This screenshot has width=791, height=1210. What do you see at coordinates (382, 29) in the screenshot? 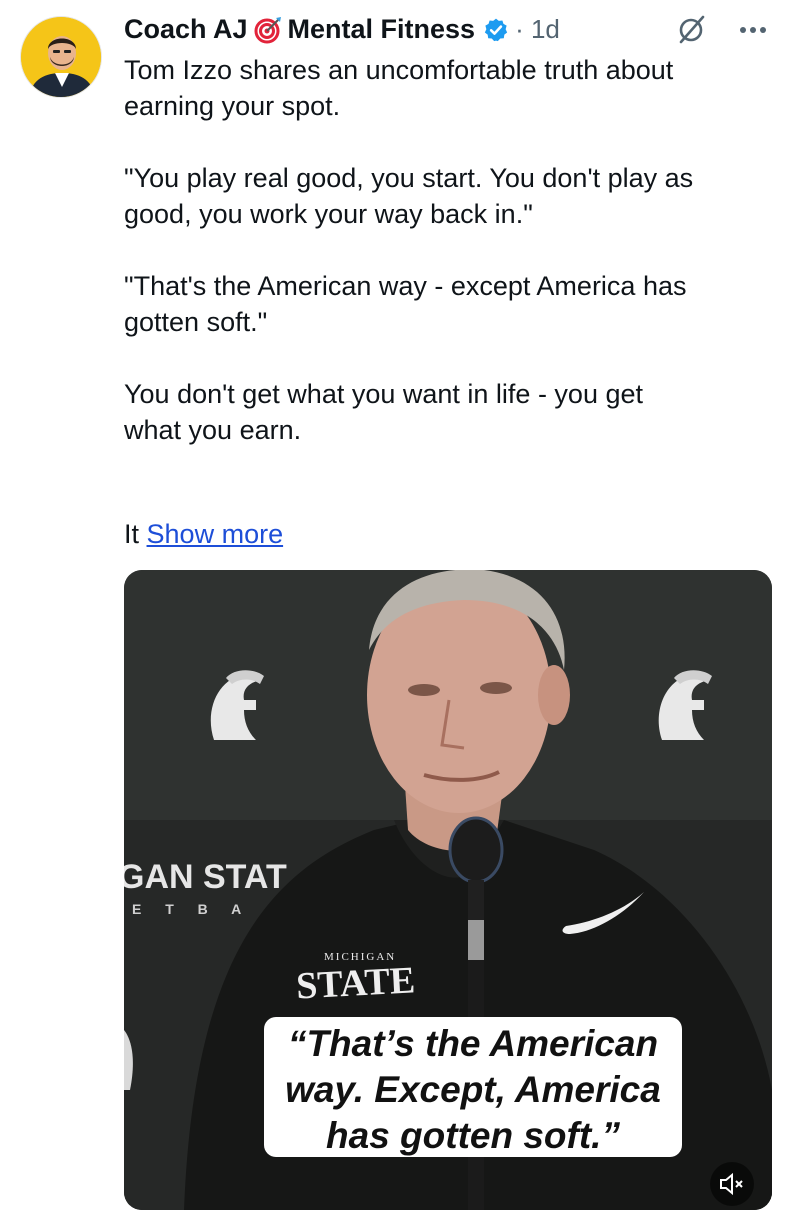
I see `author-name-suffix: Mental Fitness` at bounding box center [382, 29].